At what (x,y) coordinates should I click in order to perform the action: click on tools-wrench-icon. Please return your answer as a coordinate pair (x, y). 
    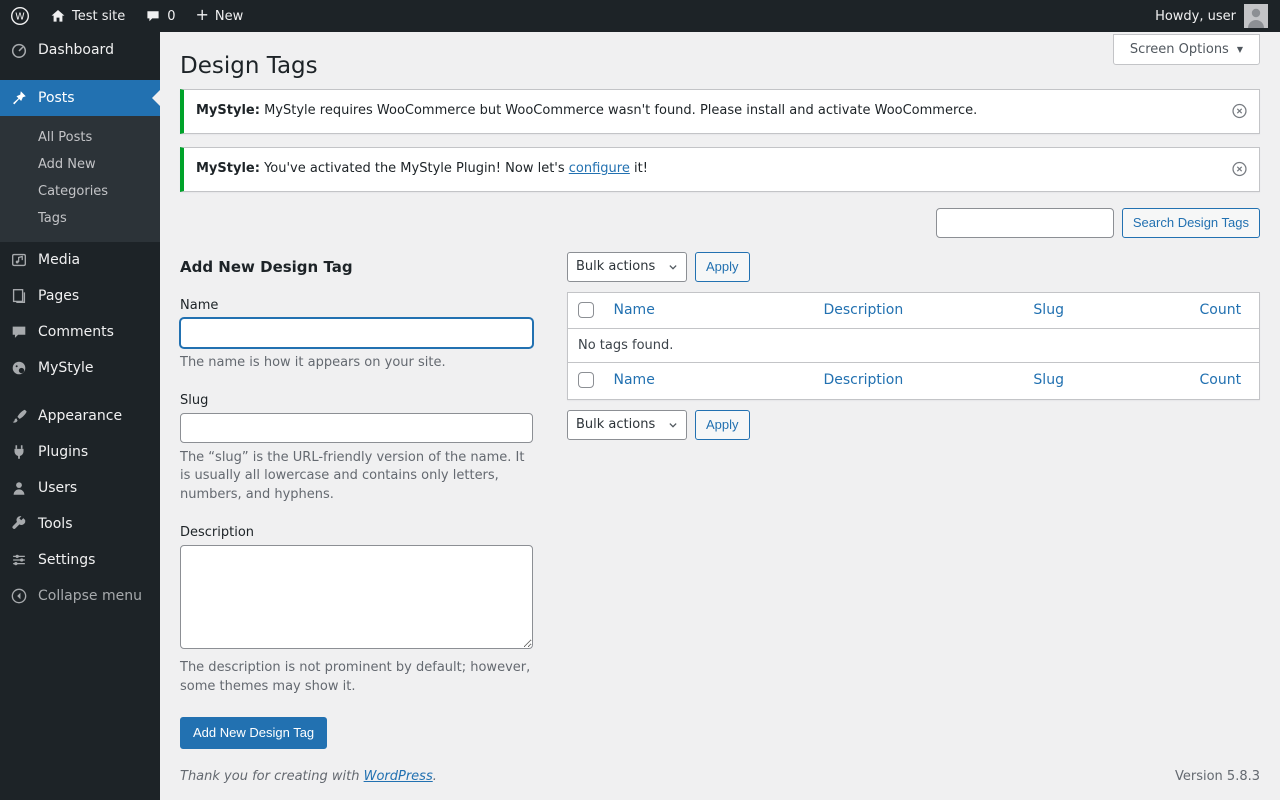
    Looking at the image, I should click on (19, 524).